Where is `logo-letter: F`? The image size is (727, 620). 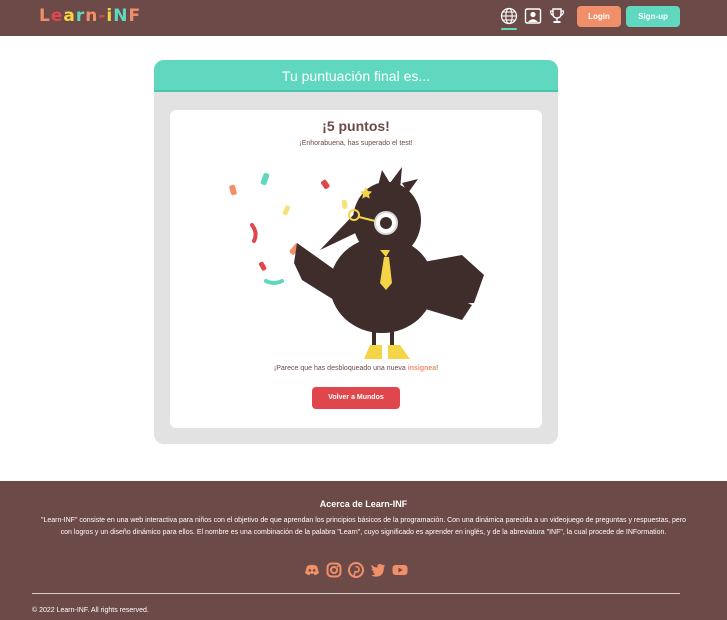
logo-letter: F is located at coordinates (135, 16).